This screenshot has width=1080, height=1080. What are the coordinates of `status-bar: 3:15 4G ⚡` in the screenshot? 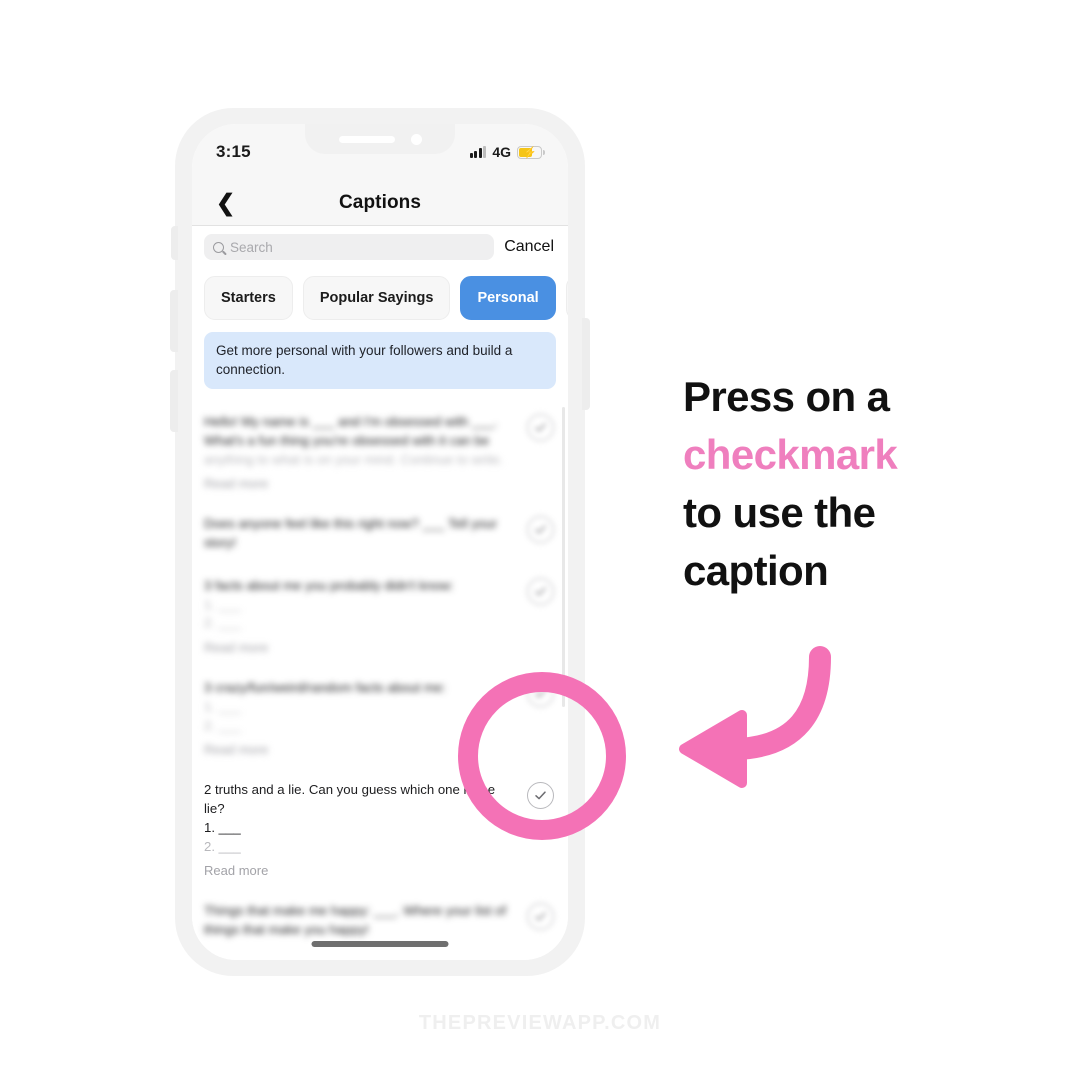 It's located at (380, 152).